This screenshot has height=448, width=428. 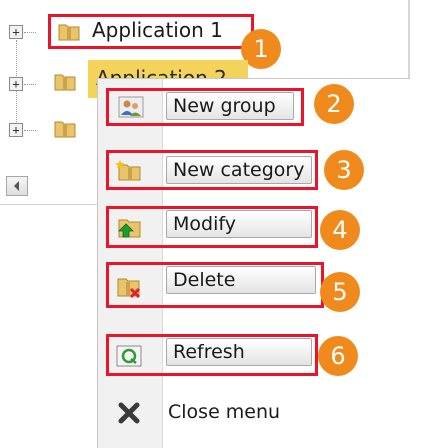 I want to click on menu-item-label: Close menu, so click(x=224, y=412).